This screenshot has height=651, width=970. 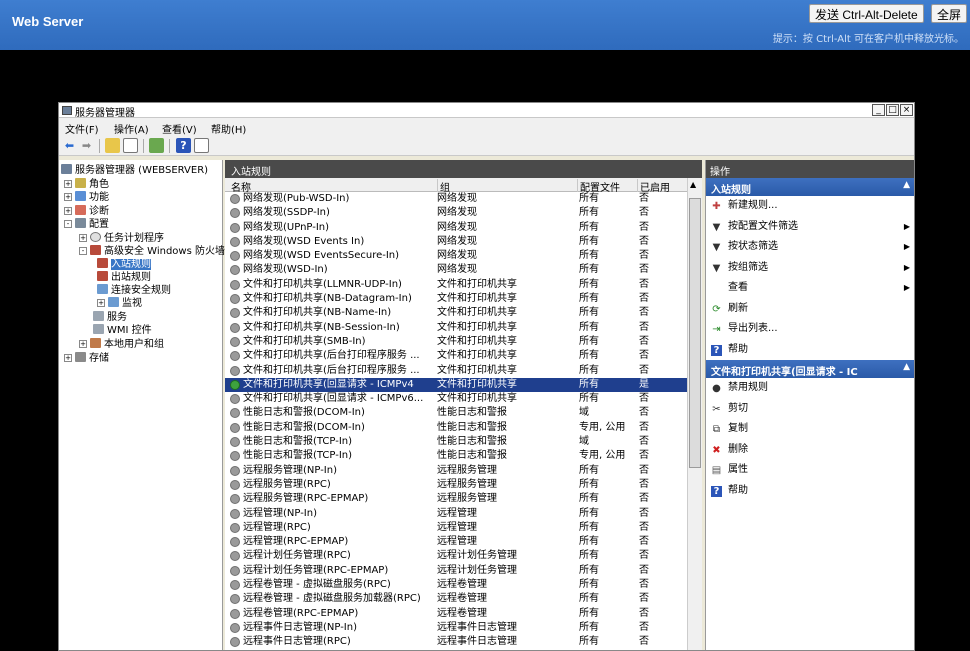 I want to click on tree-item-wmi-control: WMI 控件, so click(x=122, y=330).